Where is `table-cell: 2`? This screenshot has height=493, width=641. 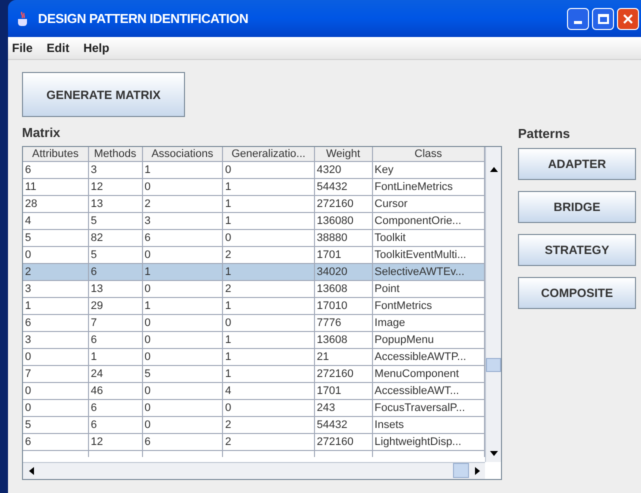
table-cell: 2 is located at coordinates (269, 442).